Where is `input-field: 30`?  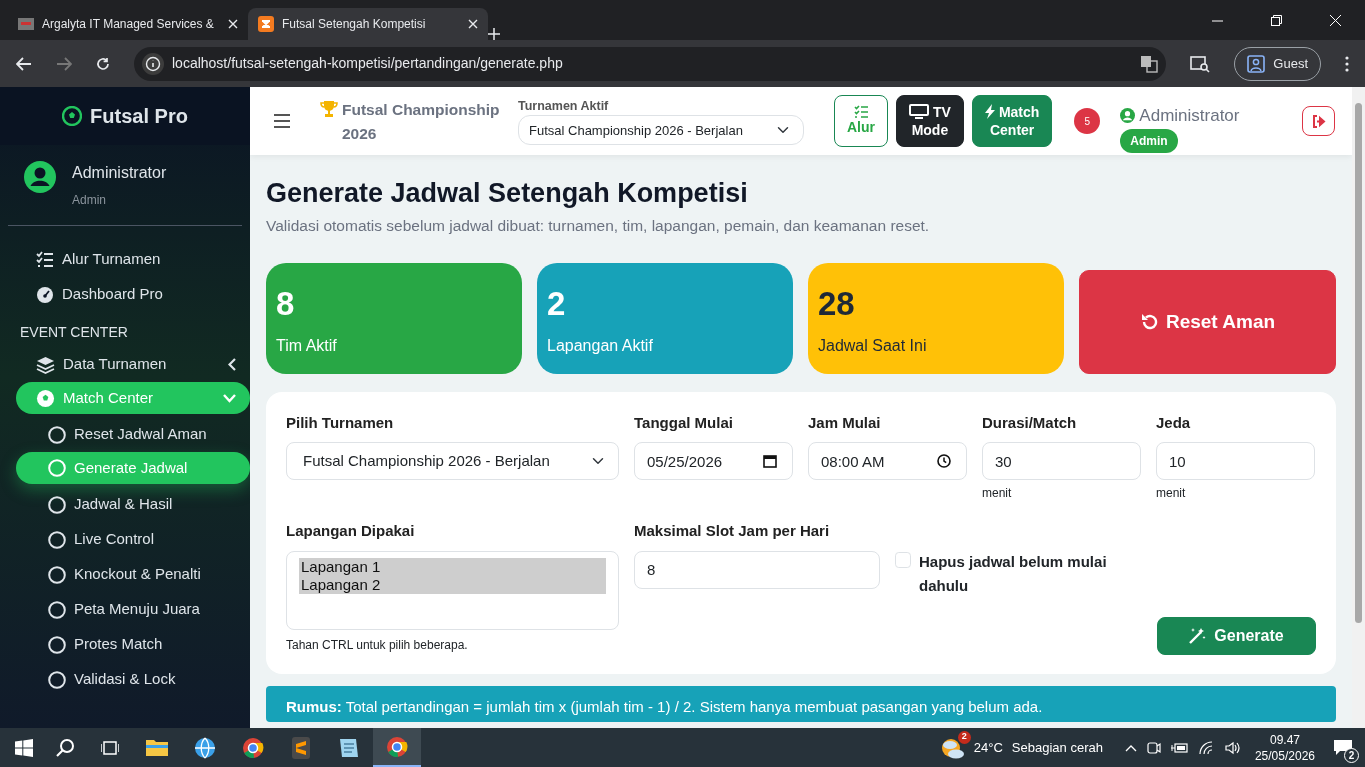 input-field: 30 is located at coordinates (1061, 461).